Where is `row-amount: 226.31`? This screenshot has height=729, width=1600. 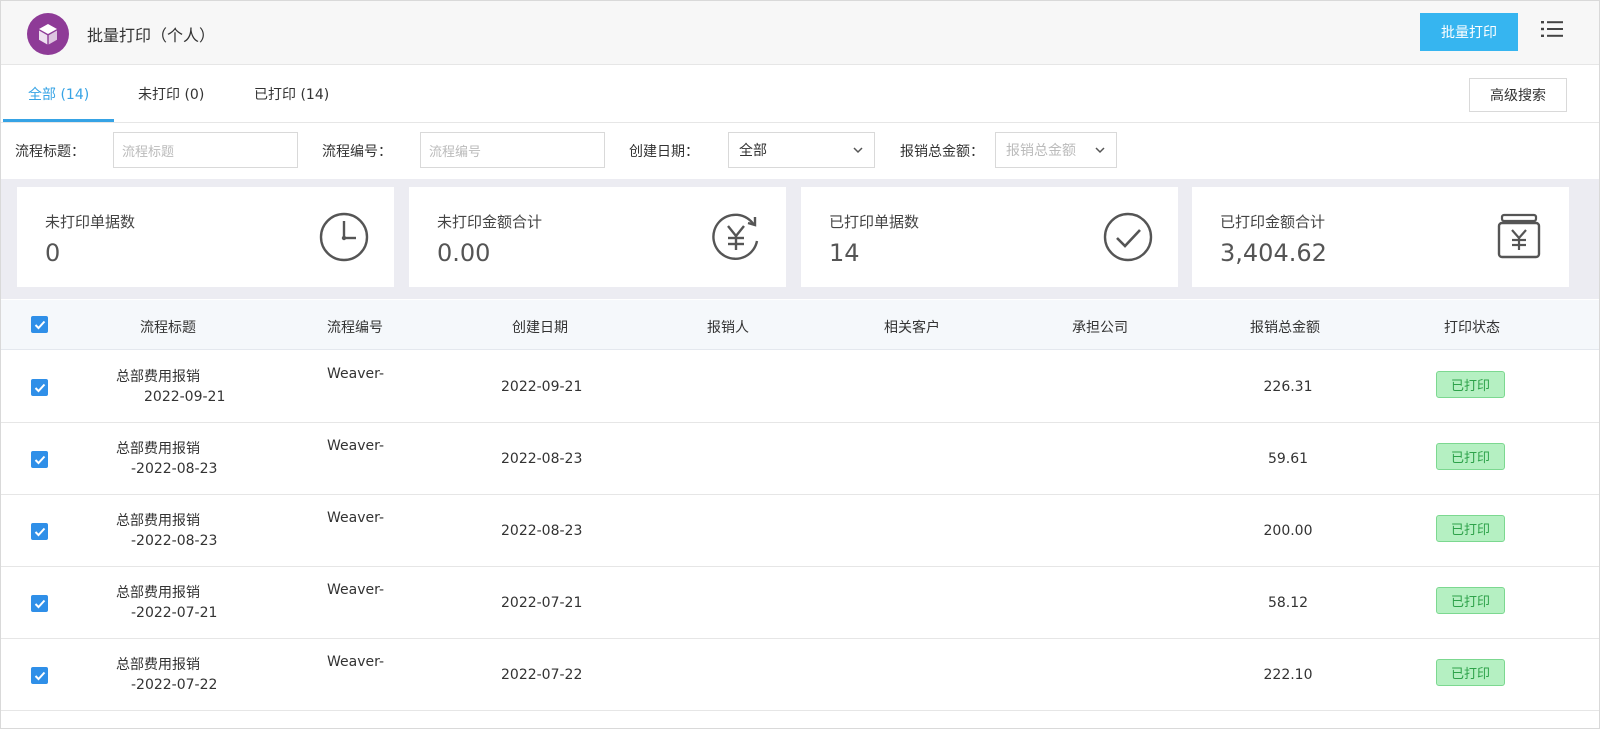 row-amount: 226.31 is located at coordinates (1288, 387).